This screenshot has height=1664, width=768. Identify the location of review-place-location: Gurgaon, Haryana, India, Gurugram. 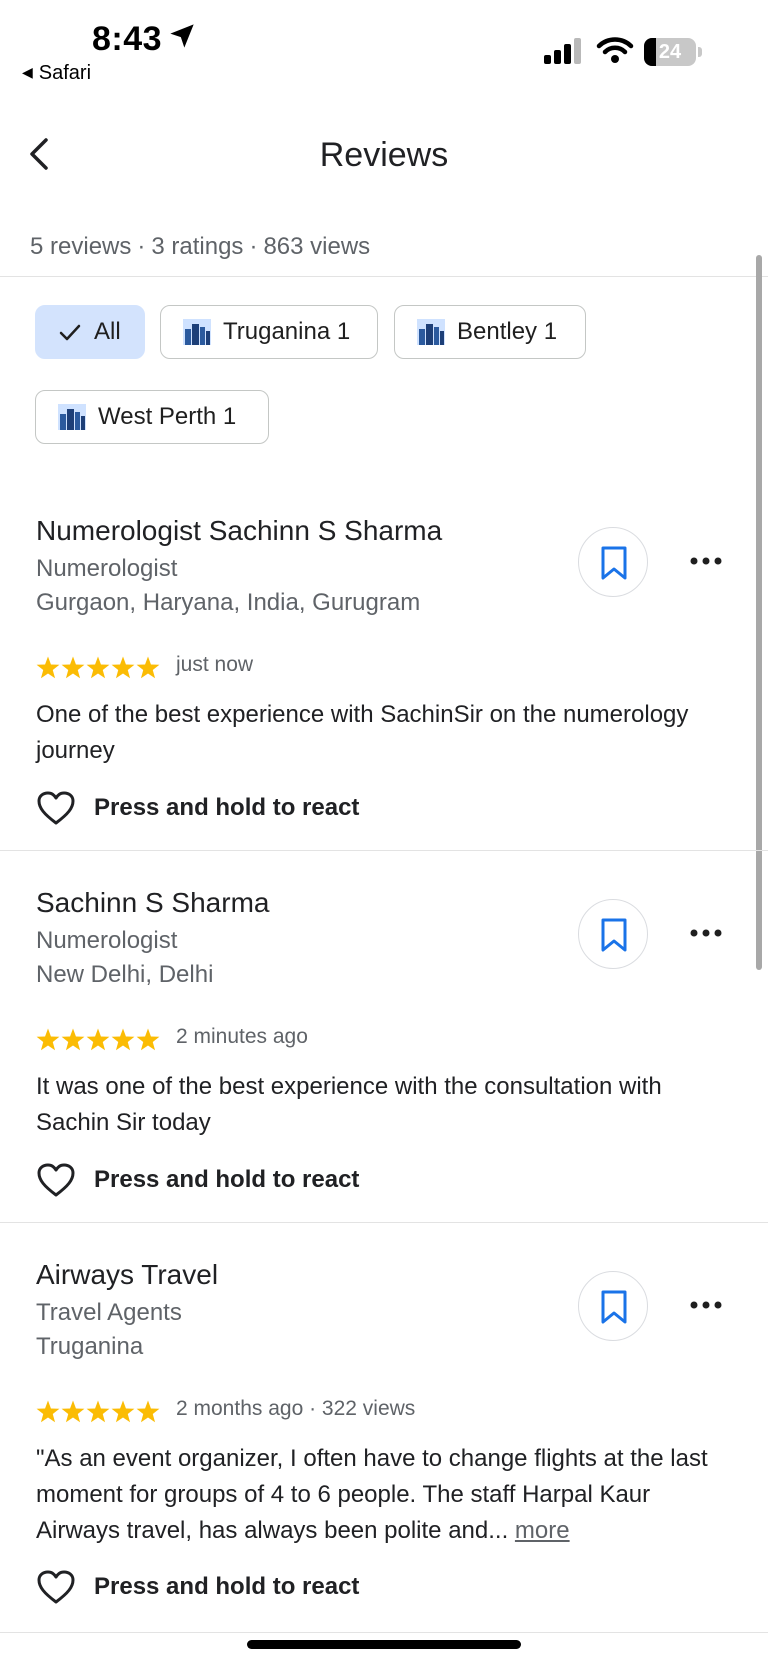
(228, 602).